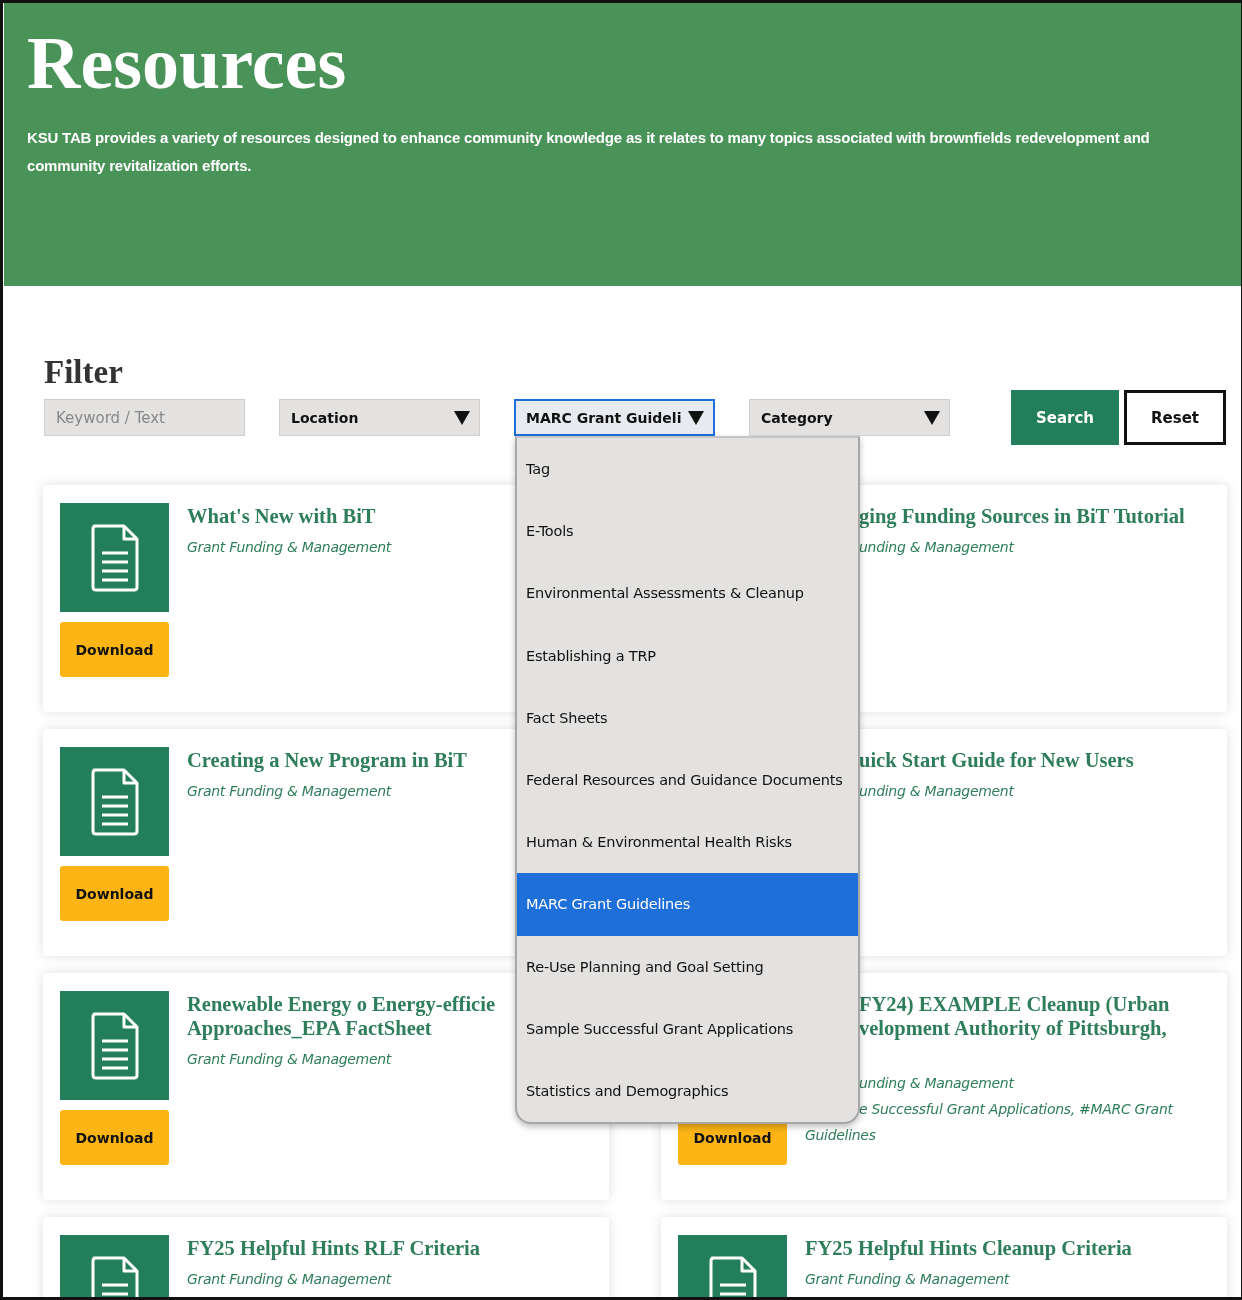 The height and width of the screenshot is (1300, 1242). Describe the element at coordinates (589, 152) in the screenshot. I see `page-description: KSU TAB provides a variety of resources designed to enhance community knowledge as it relates to many topics associated with brownfields redevelopment and community revitalization efforts.` at that location.